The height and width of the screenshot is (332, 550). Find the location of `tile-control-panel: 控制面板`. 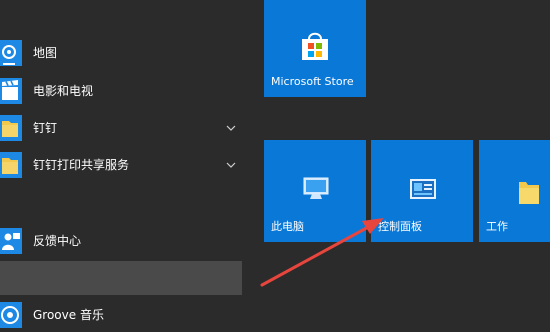

tile-control-panel: 控制面板 is located at coordinates (422, 191).